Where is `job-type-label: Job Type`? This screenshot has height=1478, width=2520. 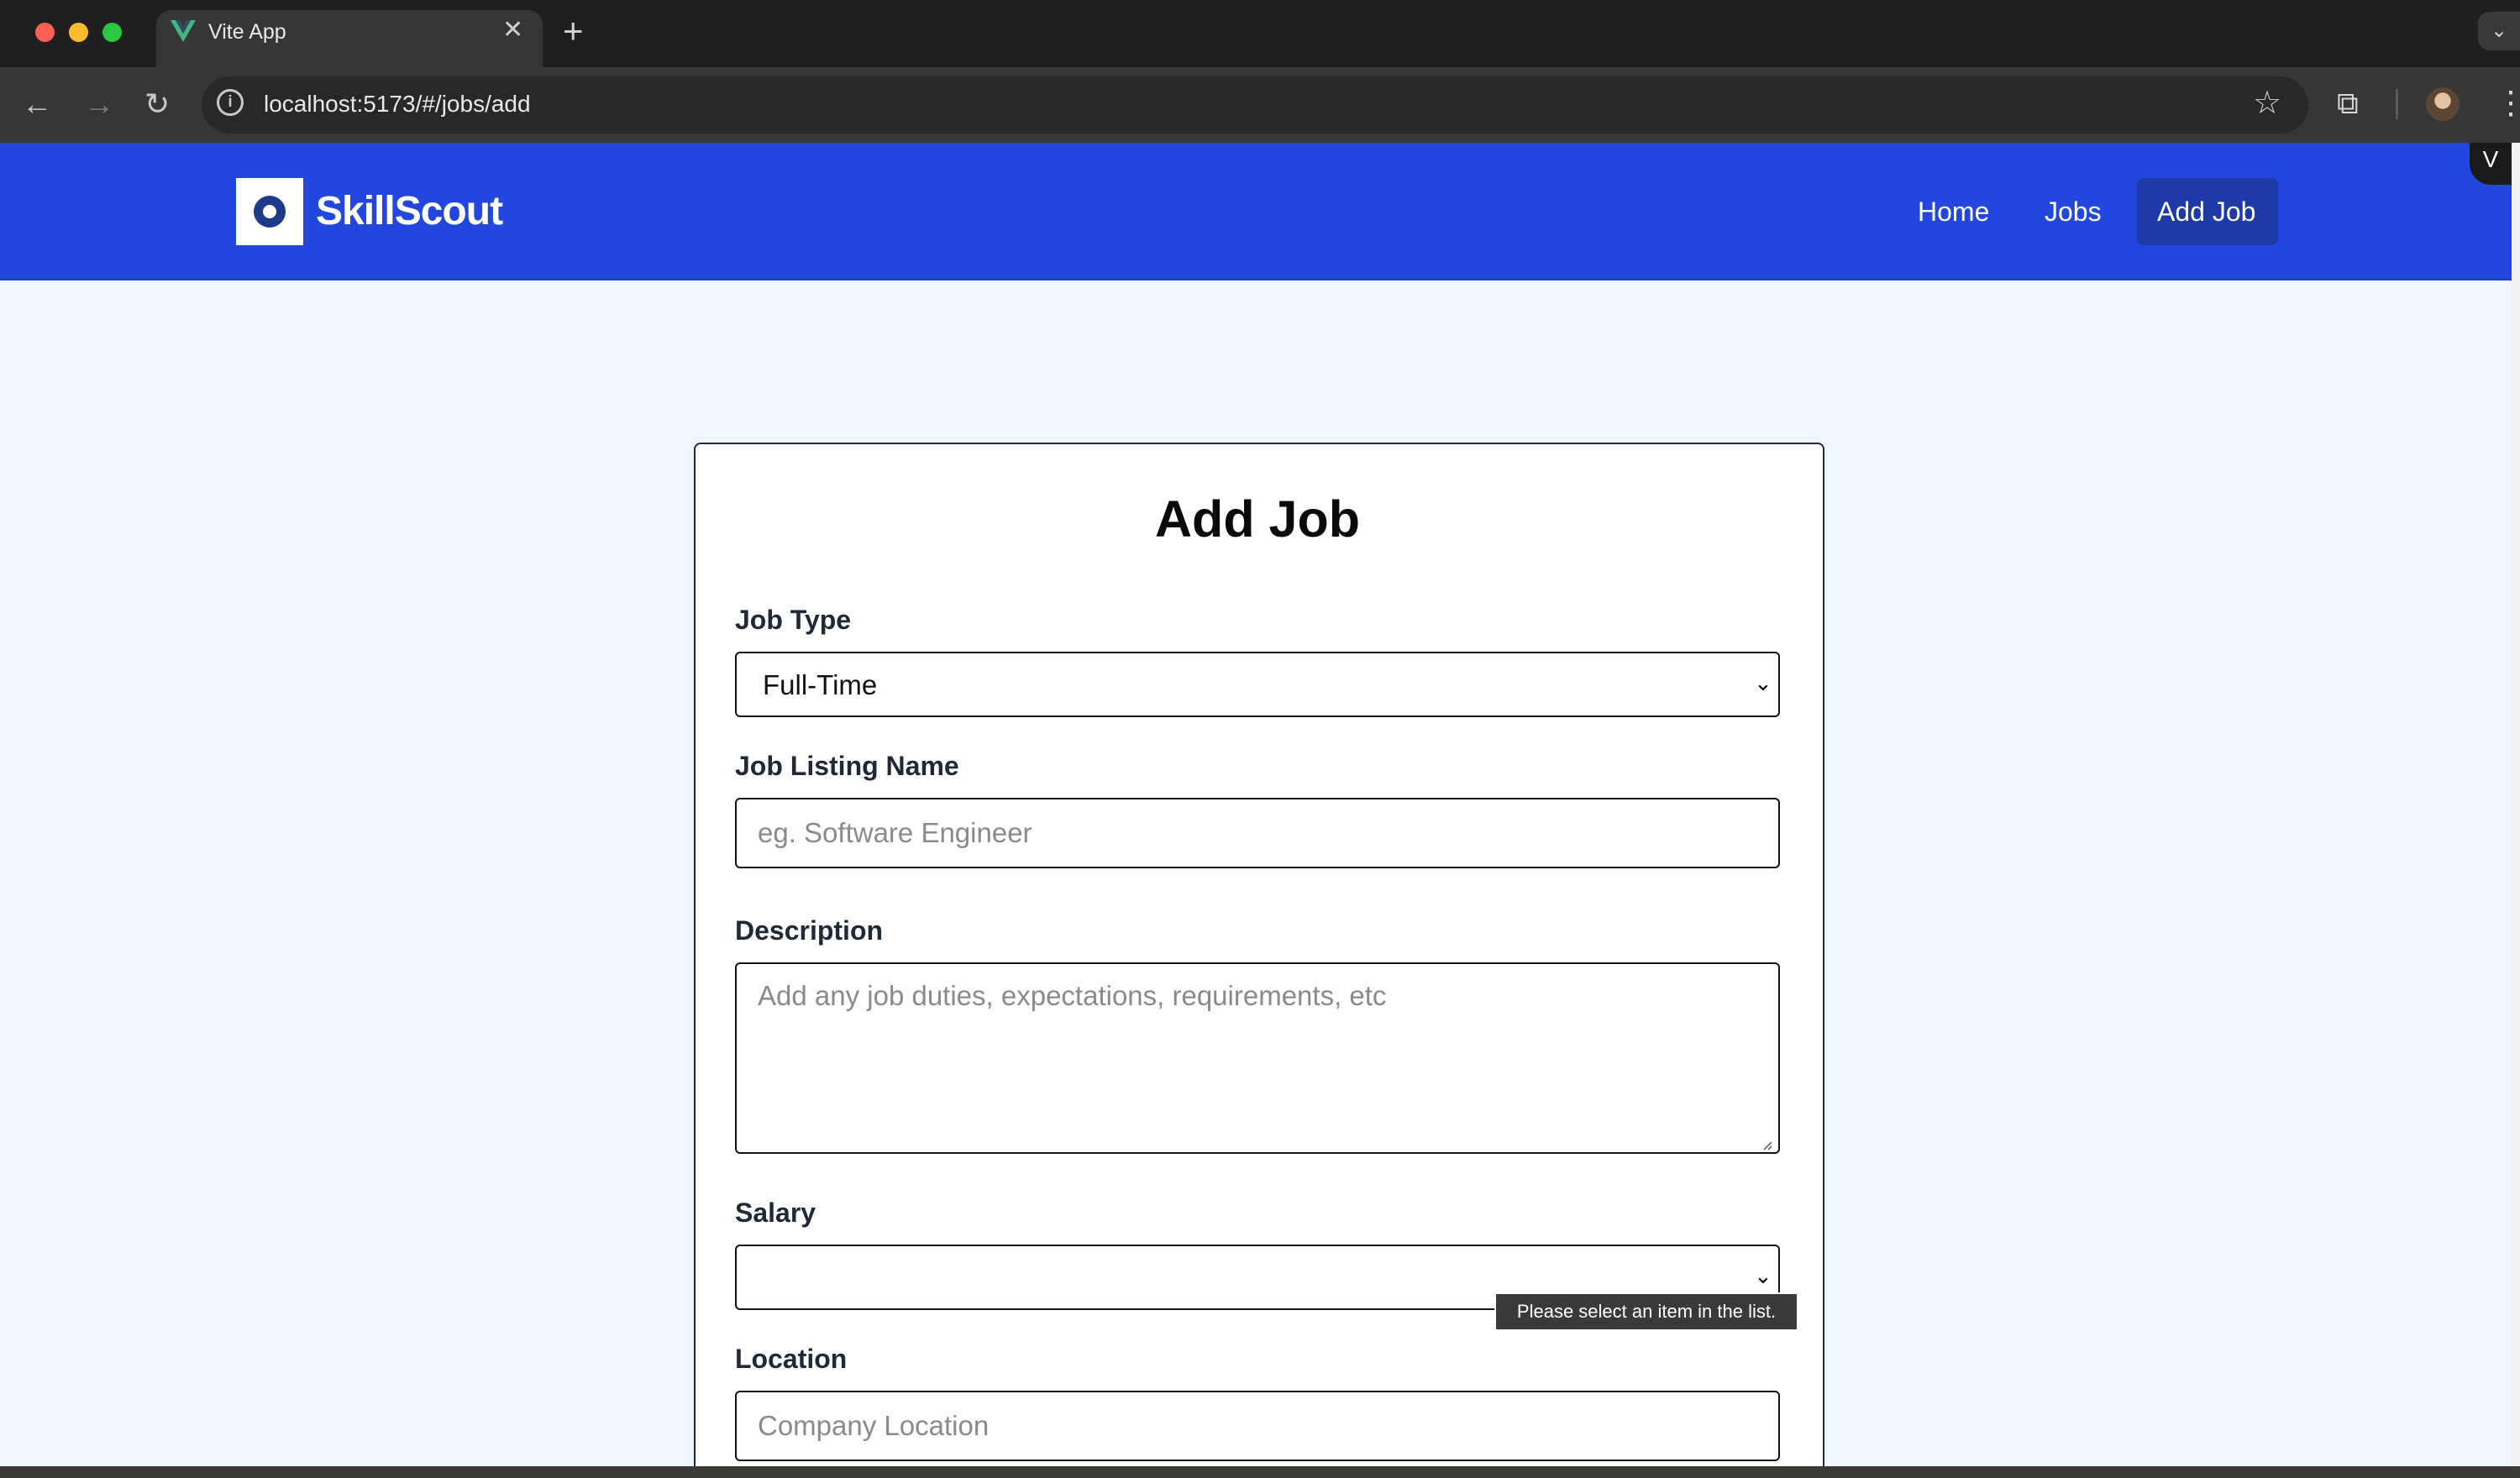 job-type-label: Job Type is located at coordinates (793, 620).